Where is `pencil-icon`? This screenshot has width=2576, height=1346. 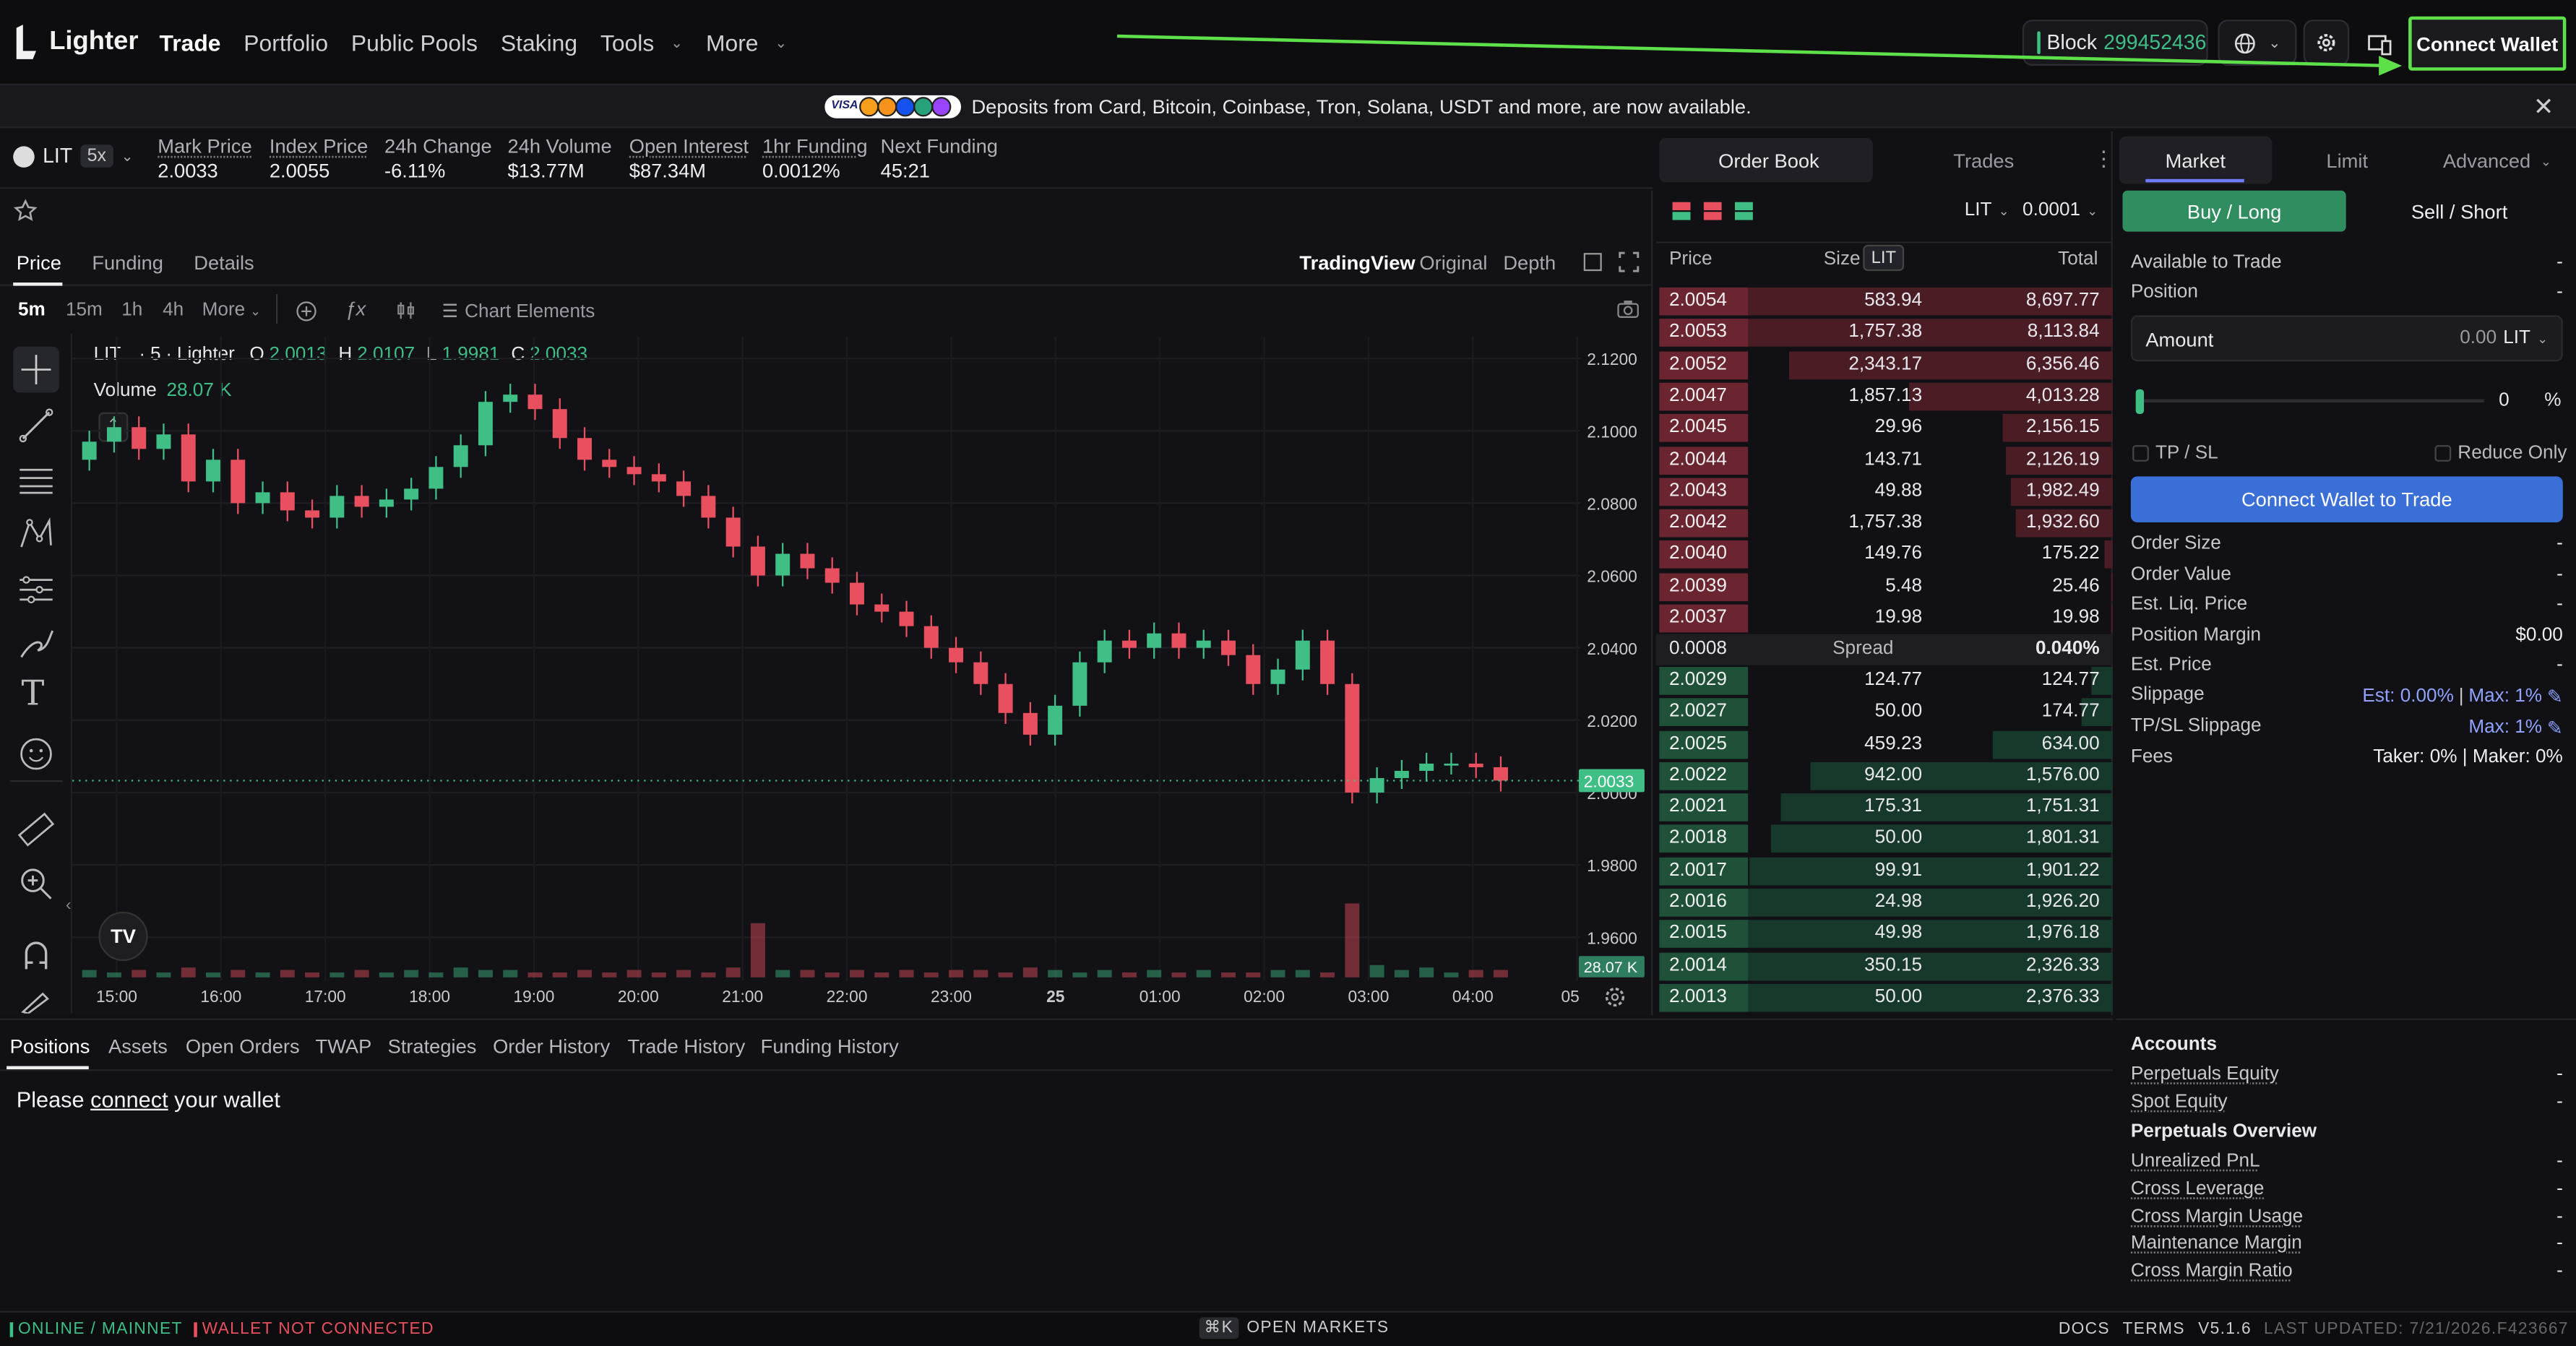
pencil-icon is located at coordinates (36, 1002).